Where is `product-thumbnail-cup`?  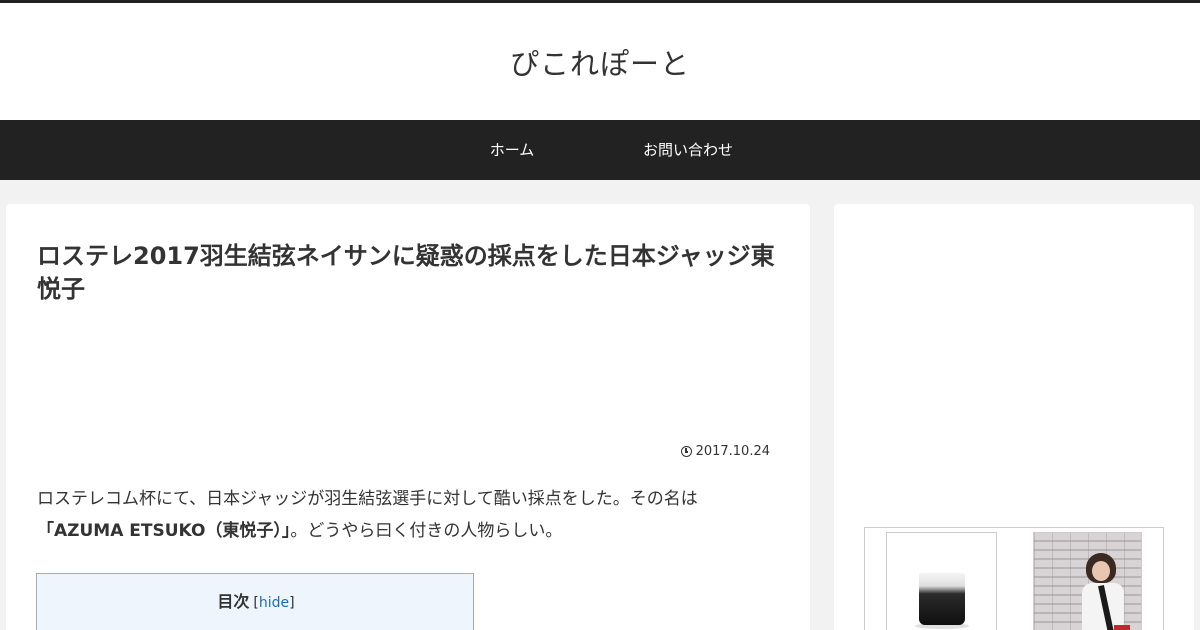 product-thumbnail-cup is located at coordinates (941, 581).